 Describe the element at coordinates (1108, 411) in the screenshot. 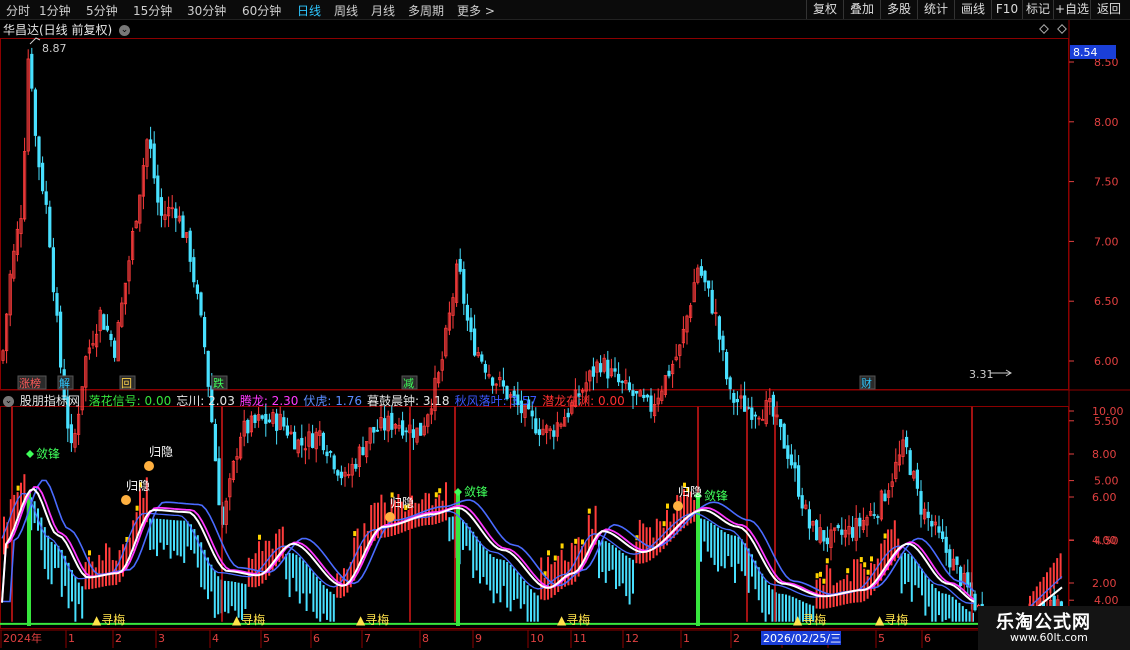

I see `indicator-tick-label: 10.00` at that location.